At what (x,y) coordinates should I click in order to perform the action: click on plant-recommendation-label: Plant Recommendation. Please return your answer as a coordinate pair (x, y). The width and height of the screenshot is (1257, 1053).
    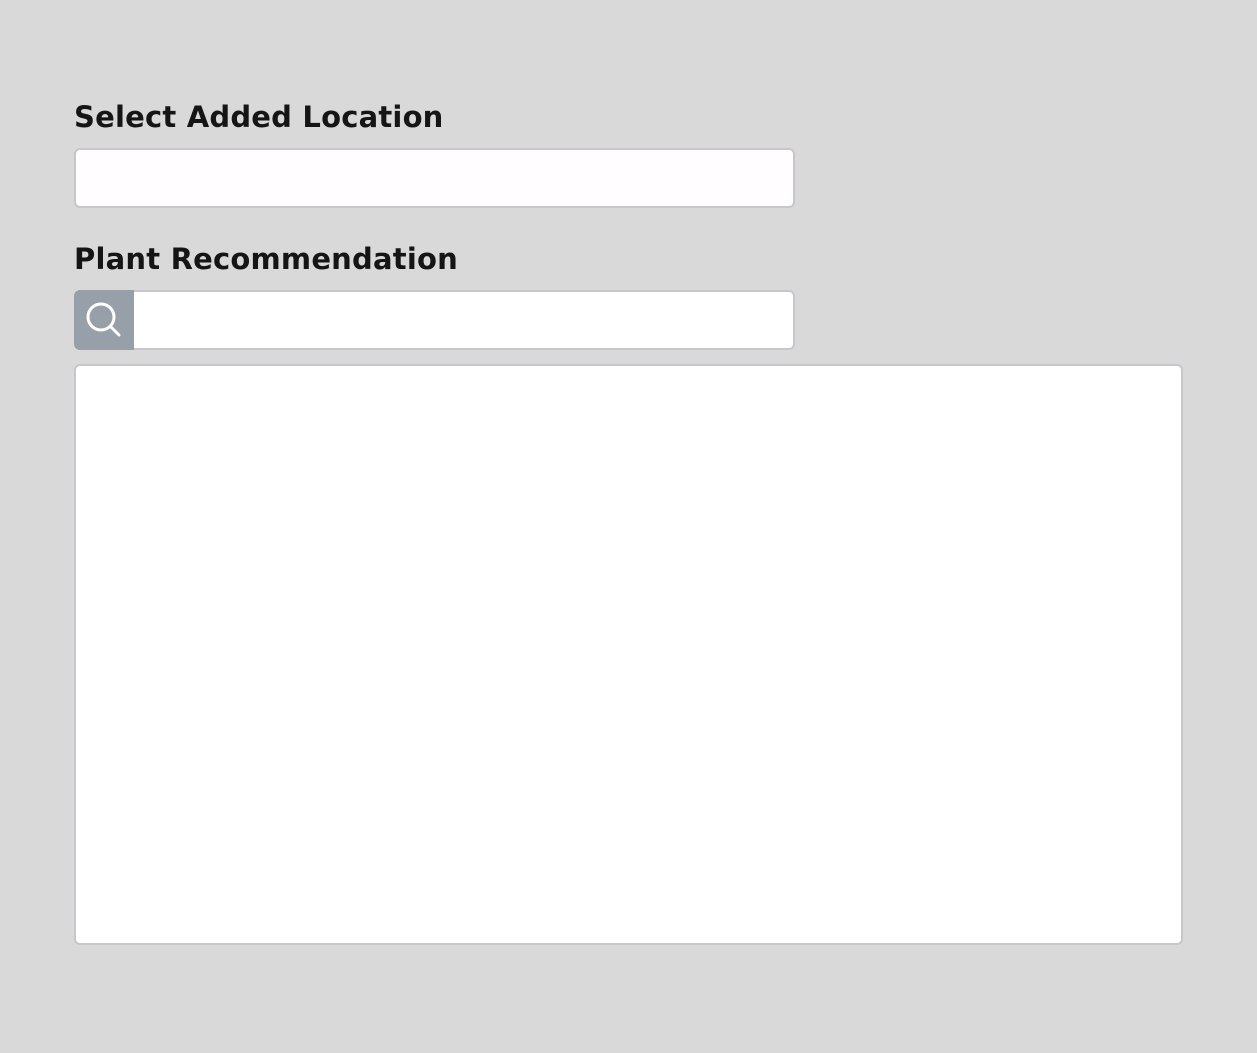
    Looking at the image, I should click on (266, 259).